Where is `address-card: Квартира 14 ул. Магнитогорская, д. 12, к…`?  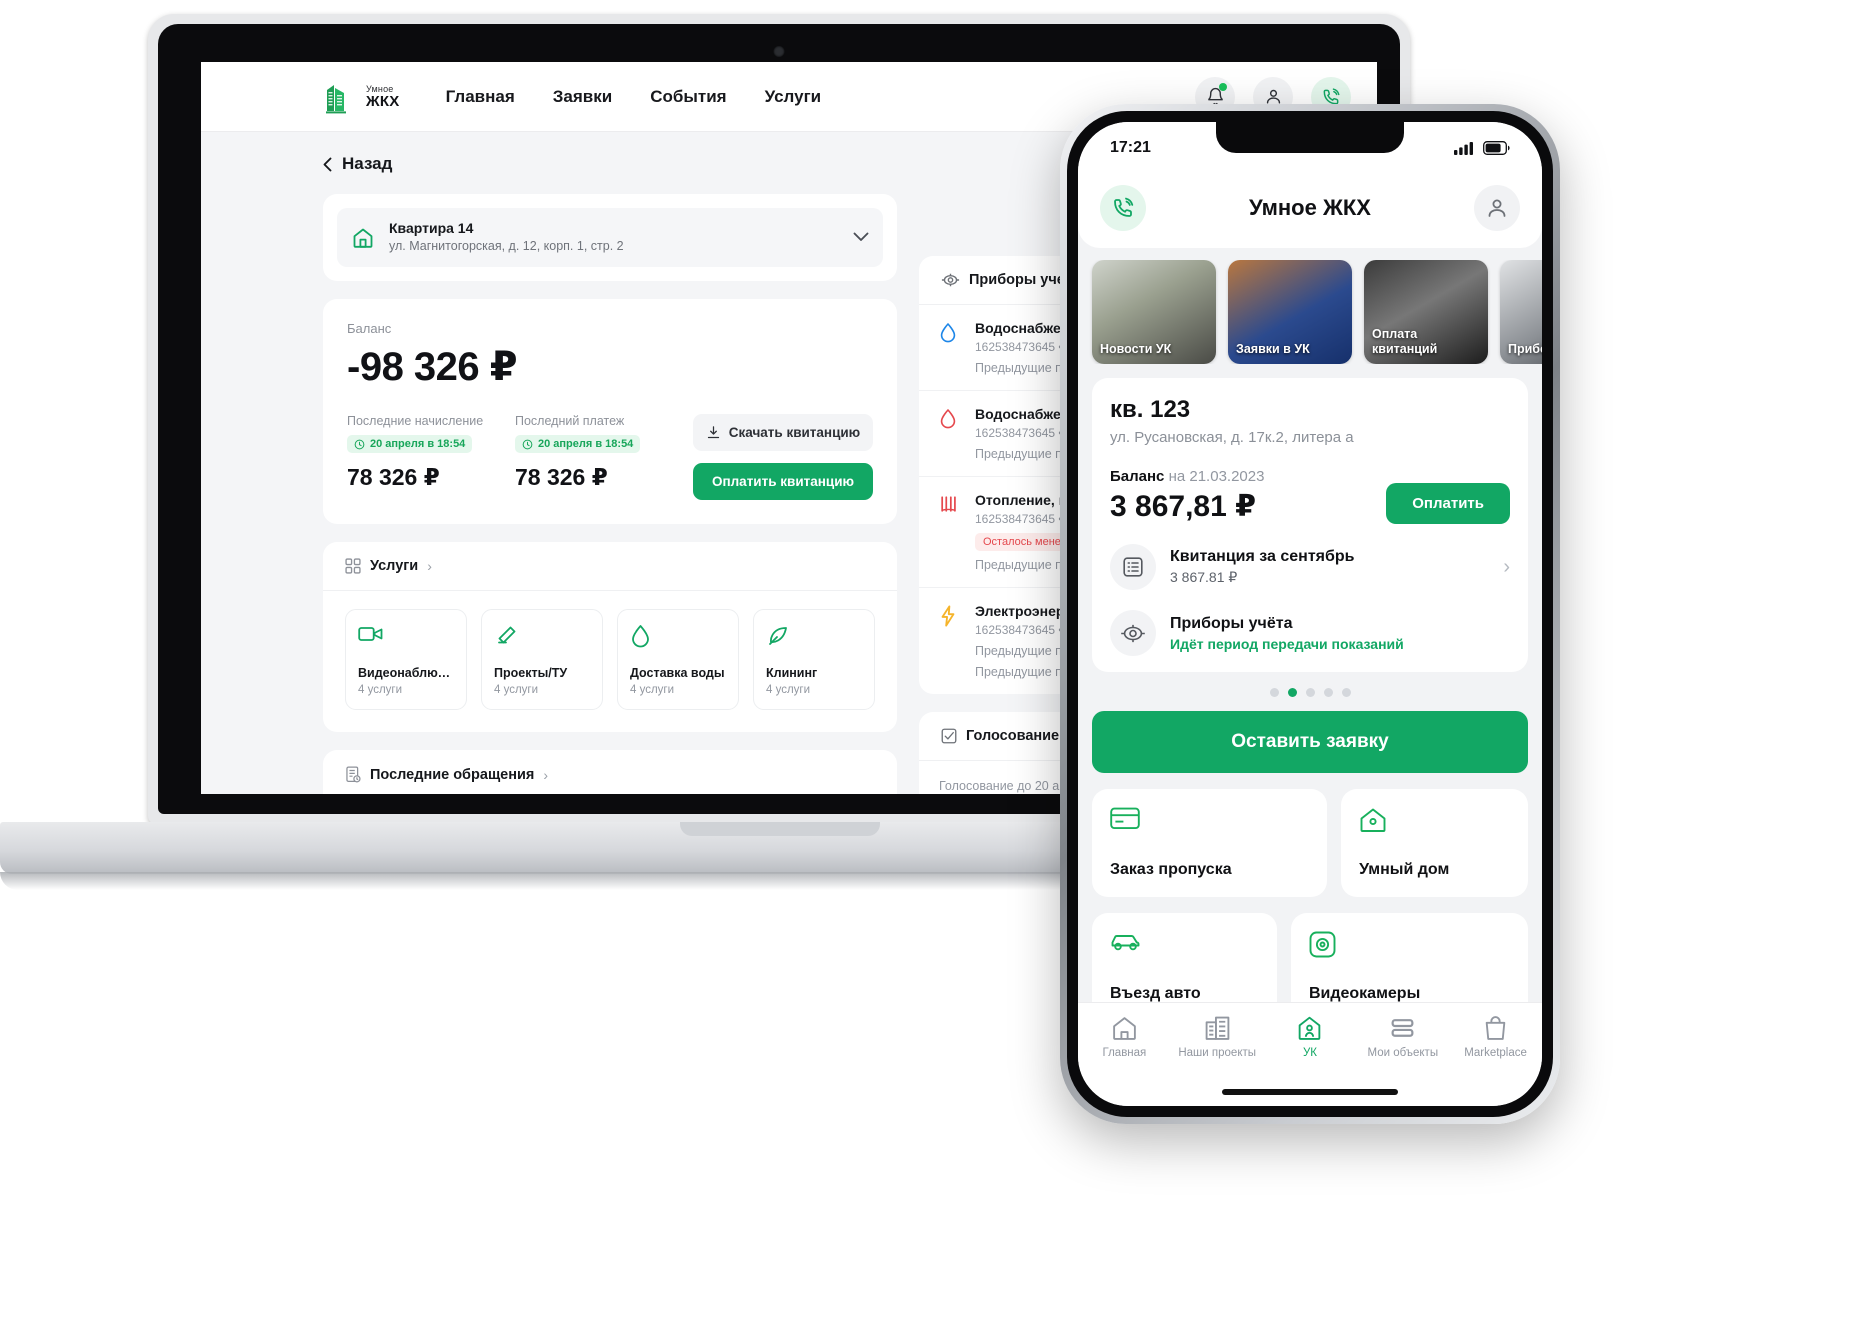
address-card: Квартира 14 ул. Магнитогорская, д. 12, к… is located at coordinates (610, 237).